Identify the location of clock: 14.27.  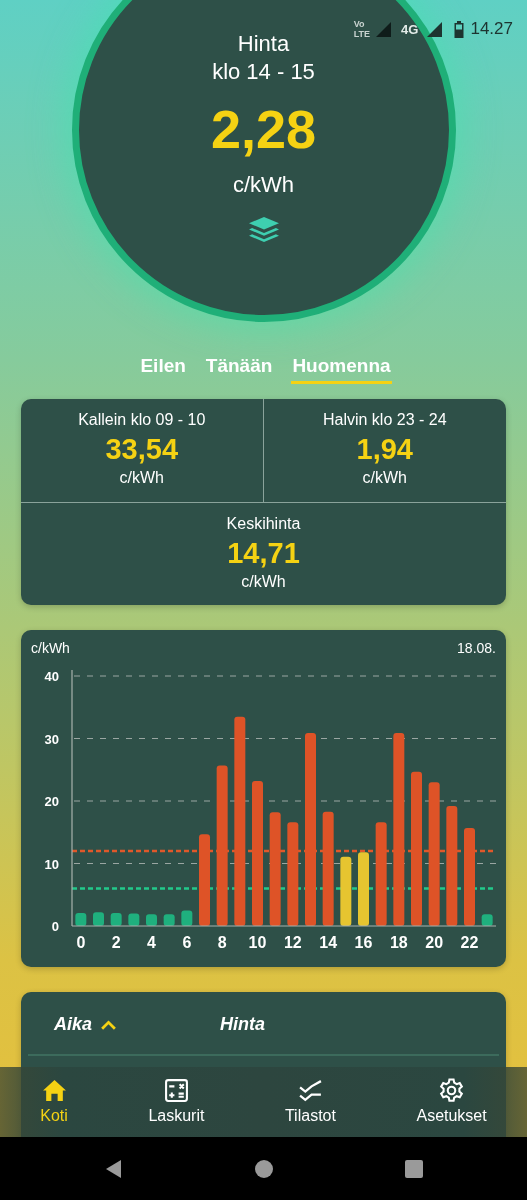
(491, 29).